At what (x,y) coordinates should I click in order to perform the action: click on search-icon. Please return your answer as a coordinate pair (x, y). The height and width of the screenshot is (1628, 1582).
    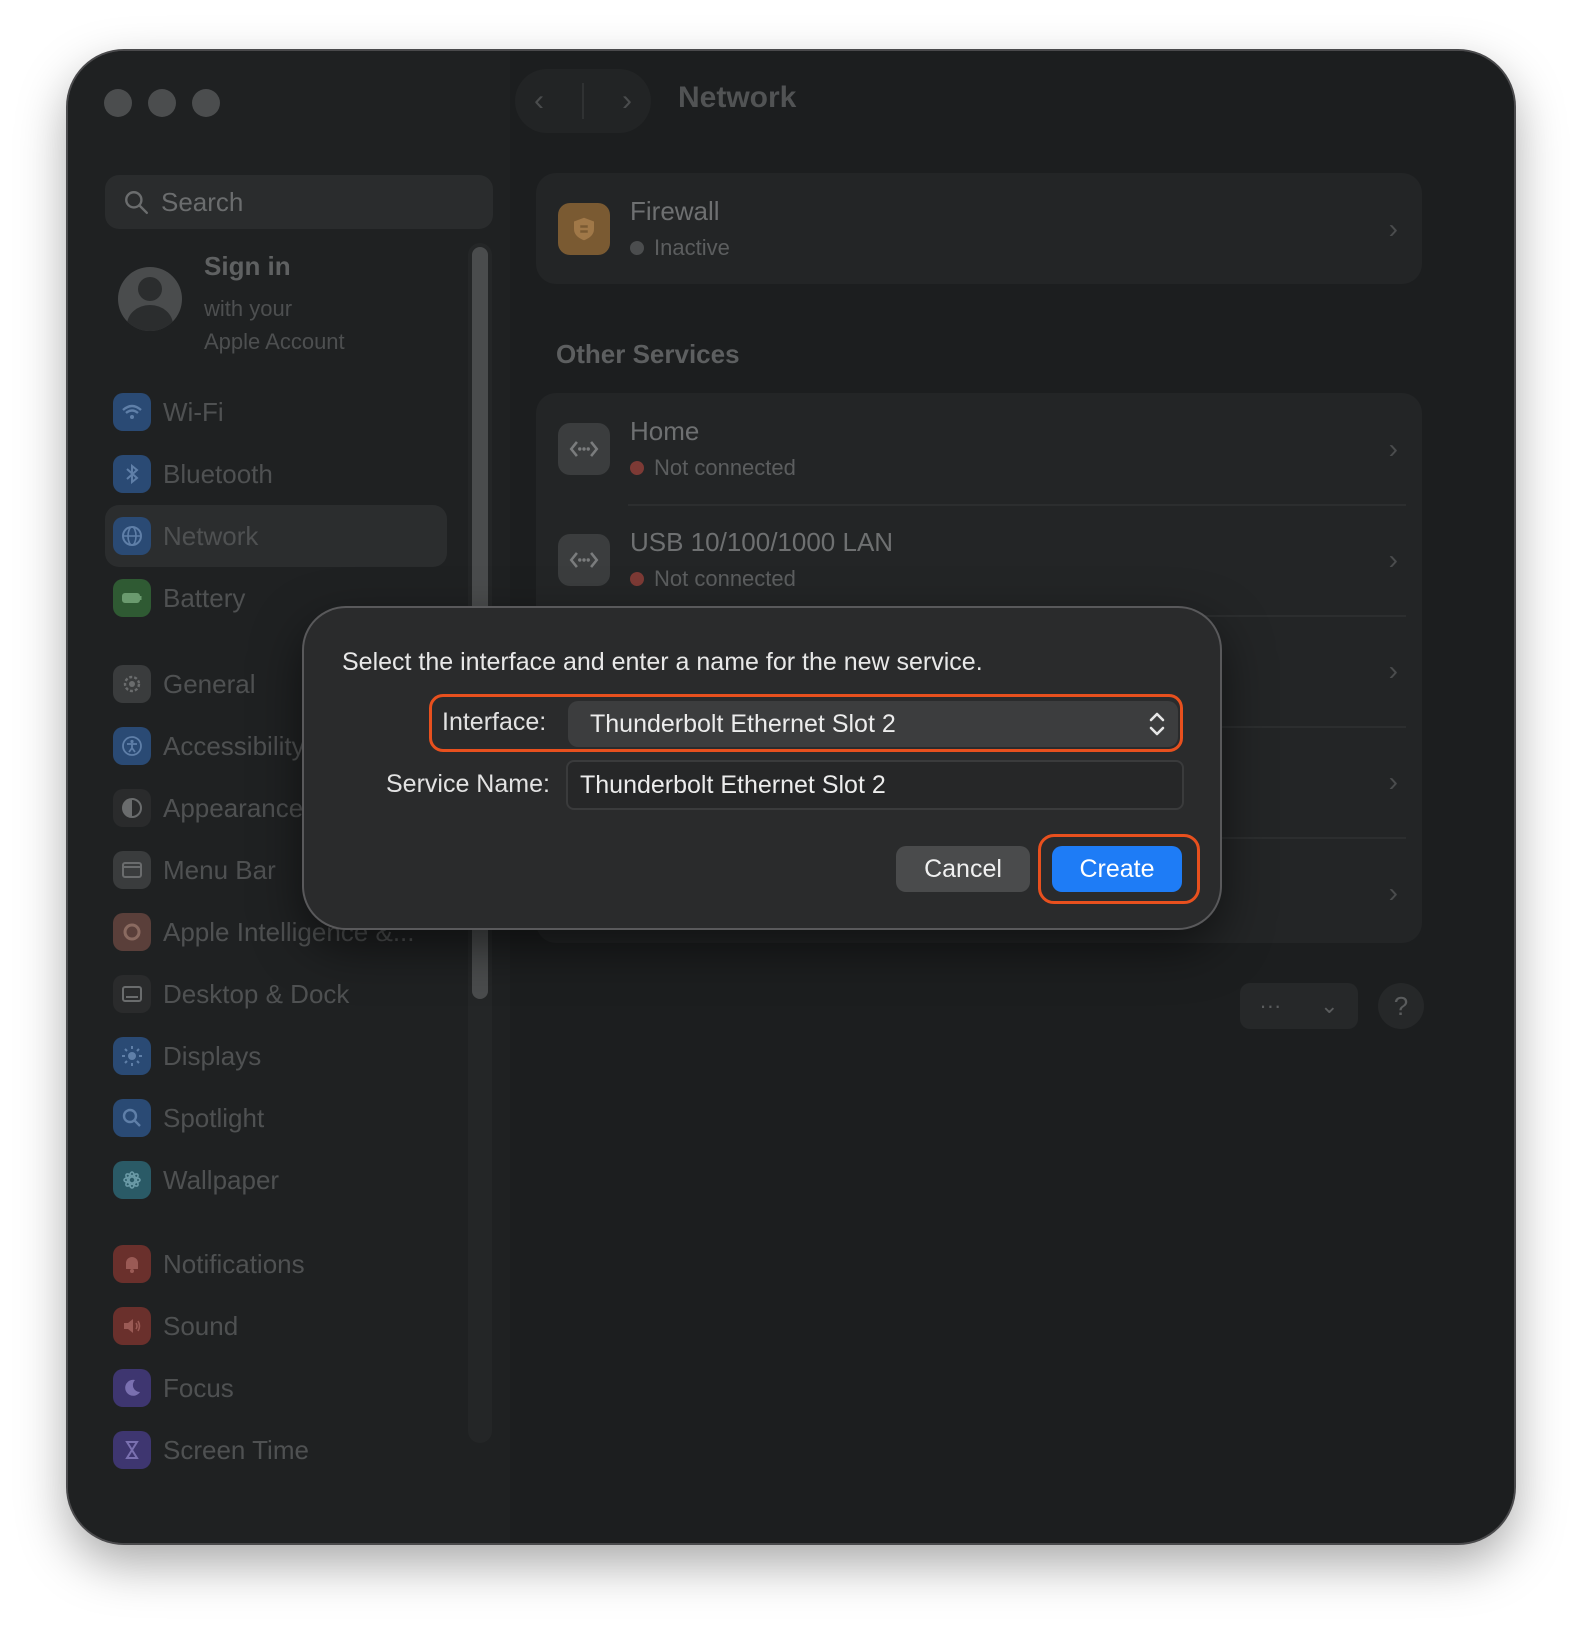
    Looking at the image, I should click on (137, 203).